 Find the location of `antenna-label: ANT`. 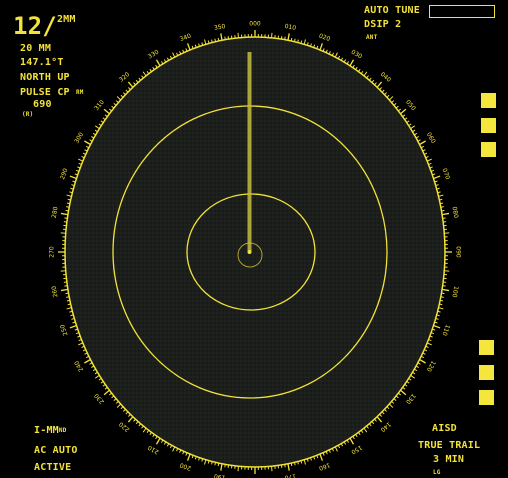

antenna-label: ANT is located at coordinates (372, 37).